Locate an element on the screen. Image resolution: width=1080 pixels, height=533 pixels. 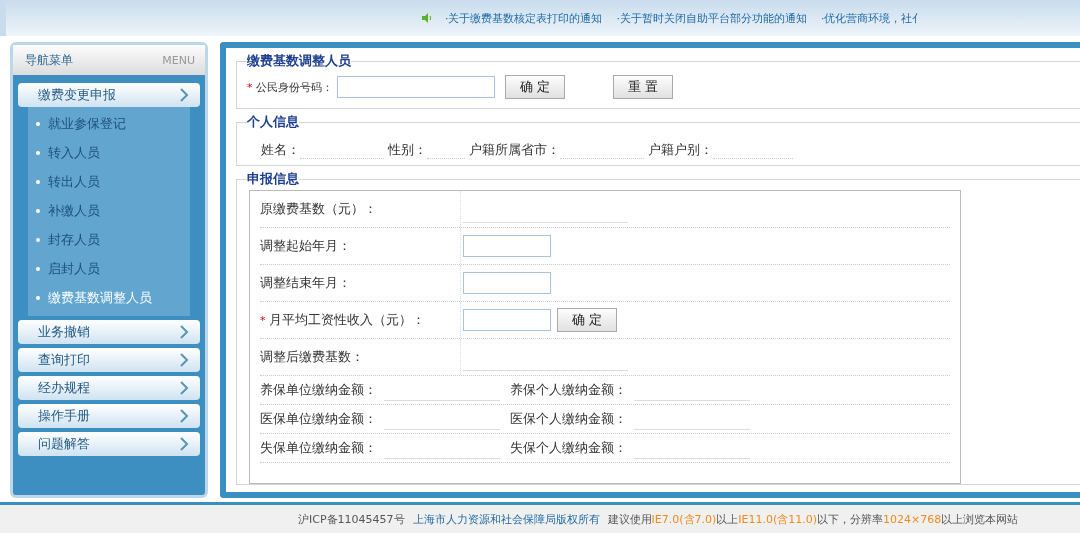
copyright-link: 上海市人力资源和社会保障局版权所有 is located at coordinates (506, 519).